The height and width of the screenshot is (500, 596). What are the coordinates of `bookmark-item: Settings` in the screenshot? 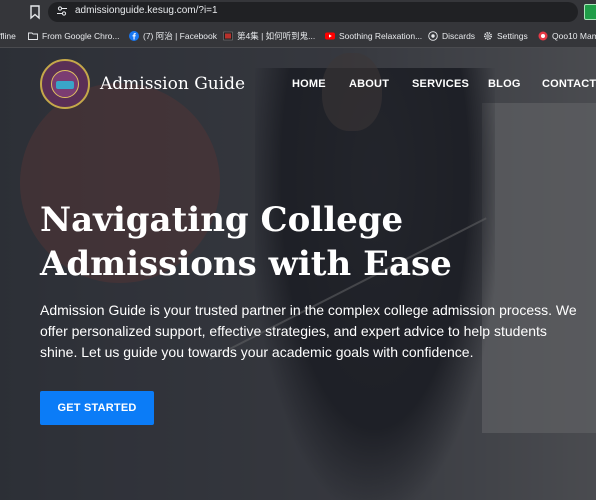 It's located at (505, 36).